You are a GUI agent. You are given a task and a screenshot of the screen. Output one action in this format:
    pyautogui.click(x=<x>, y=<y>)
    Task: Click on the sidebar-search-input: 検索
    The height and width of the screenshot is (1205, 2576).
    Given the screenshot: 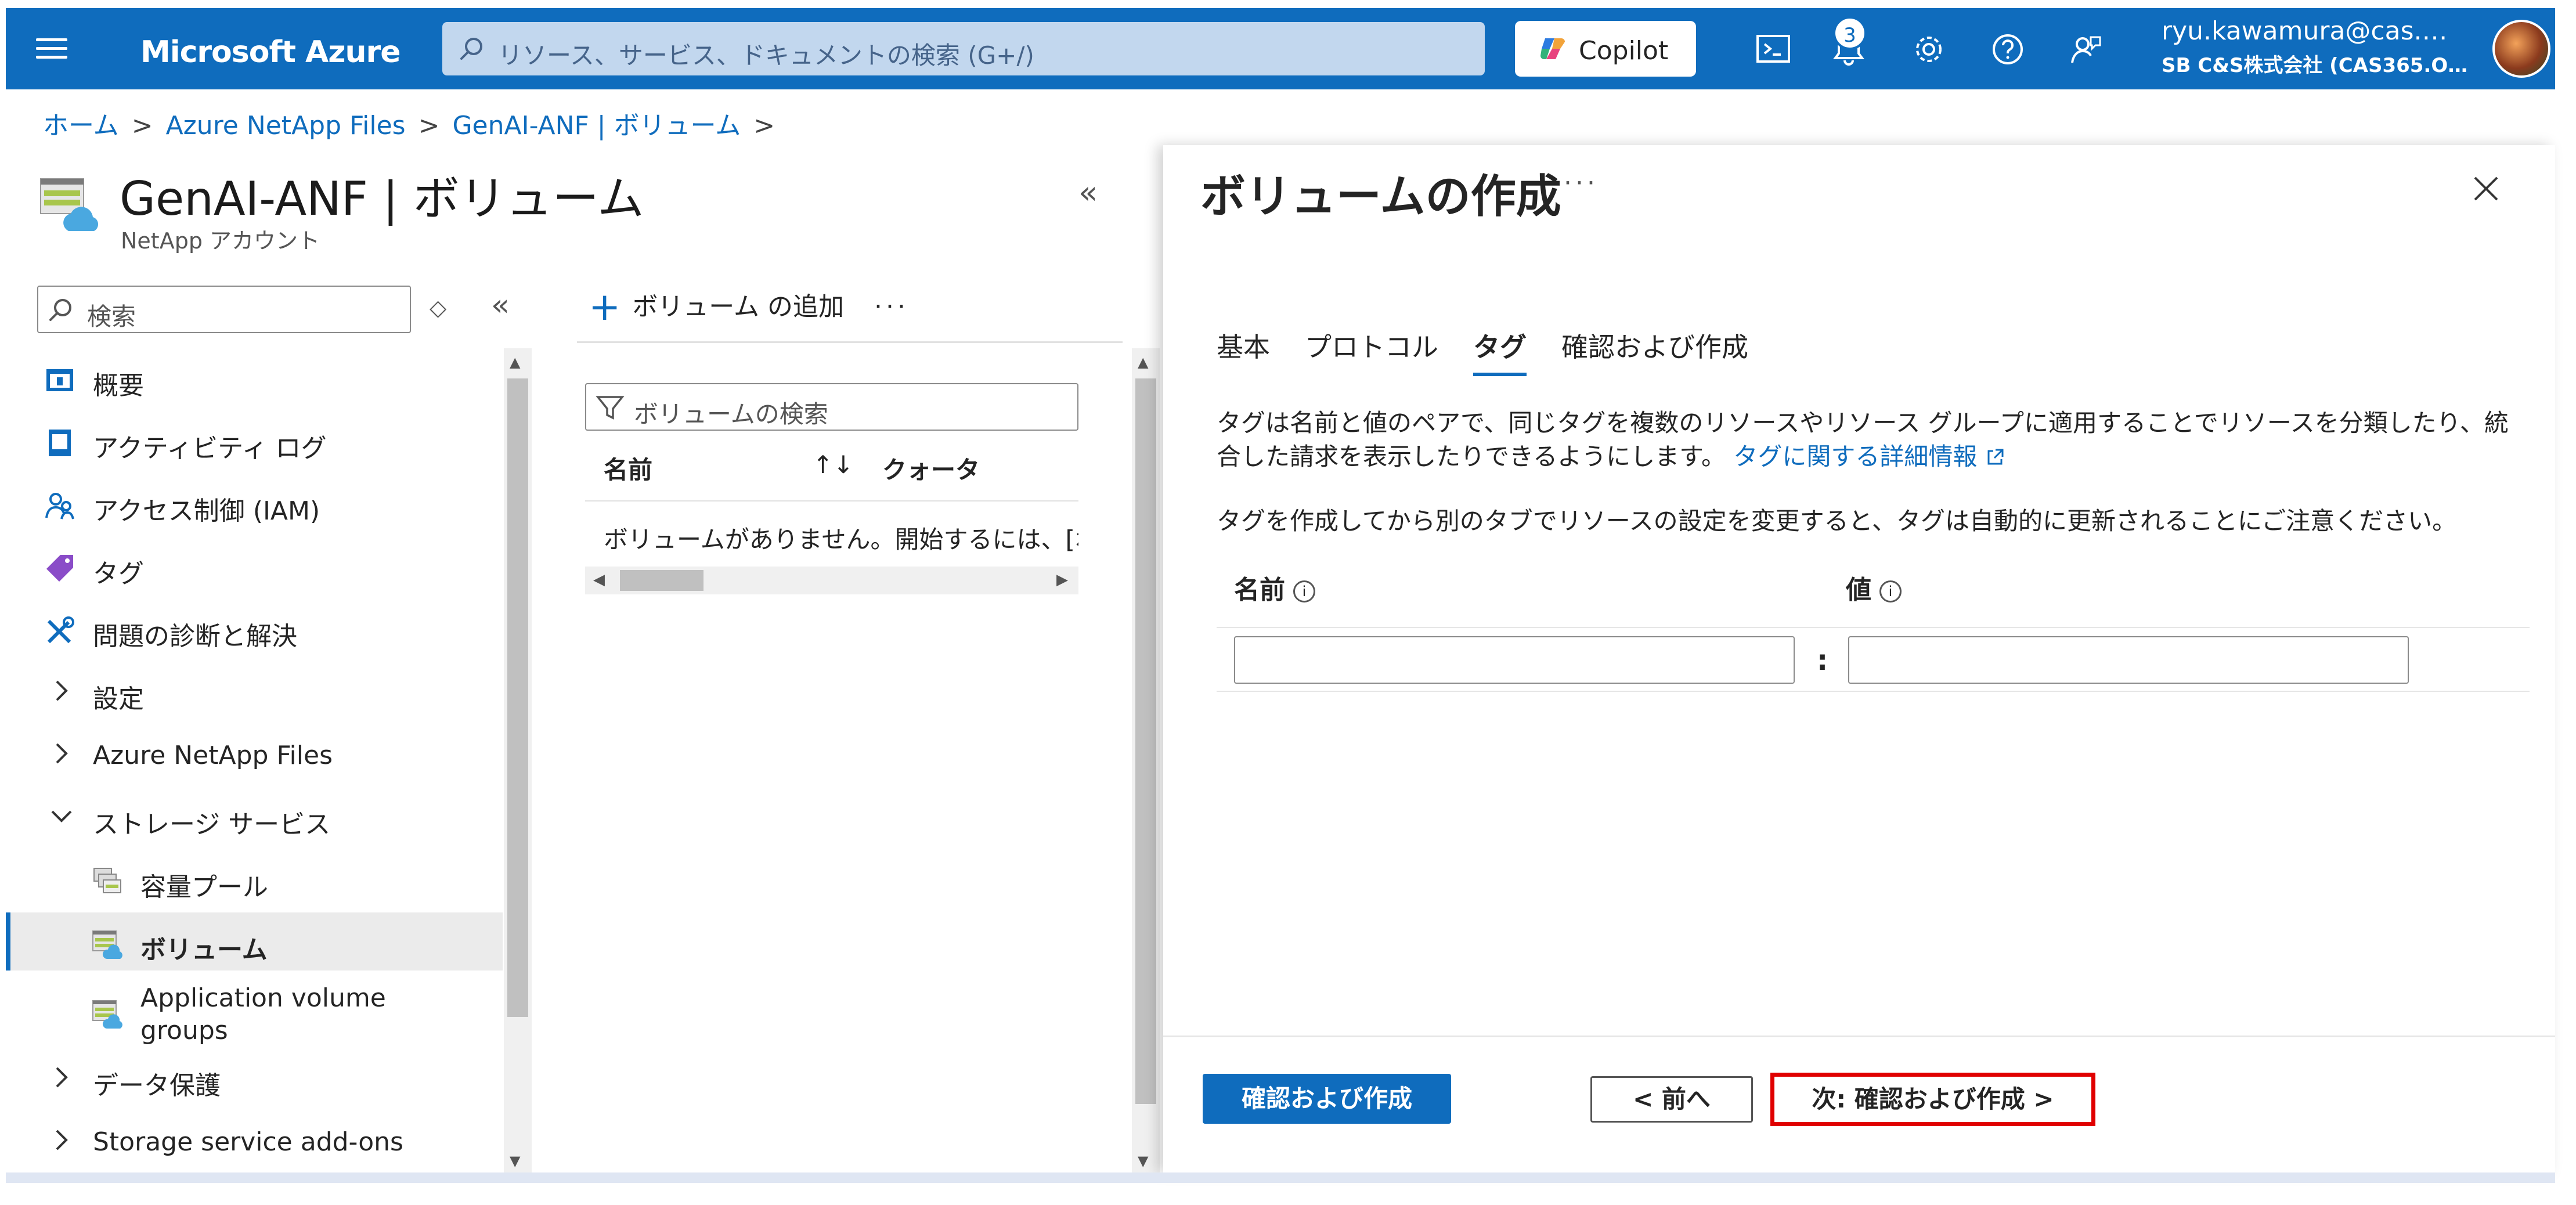 What is the action you would take?
    pyautogui.click(x=224, y=309)
    